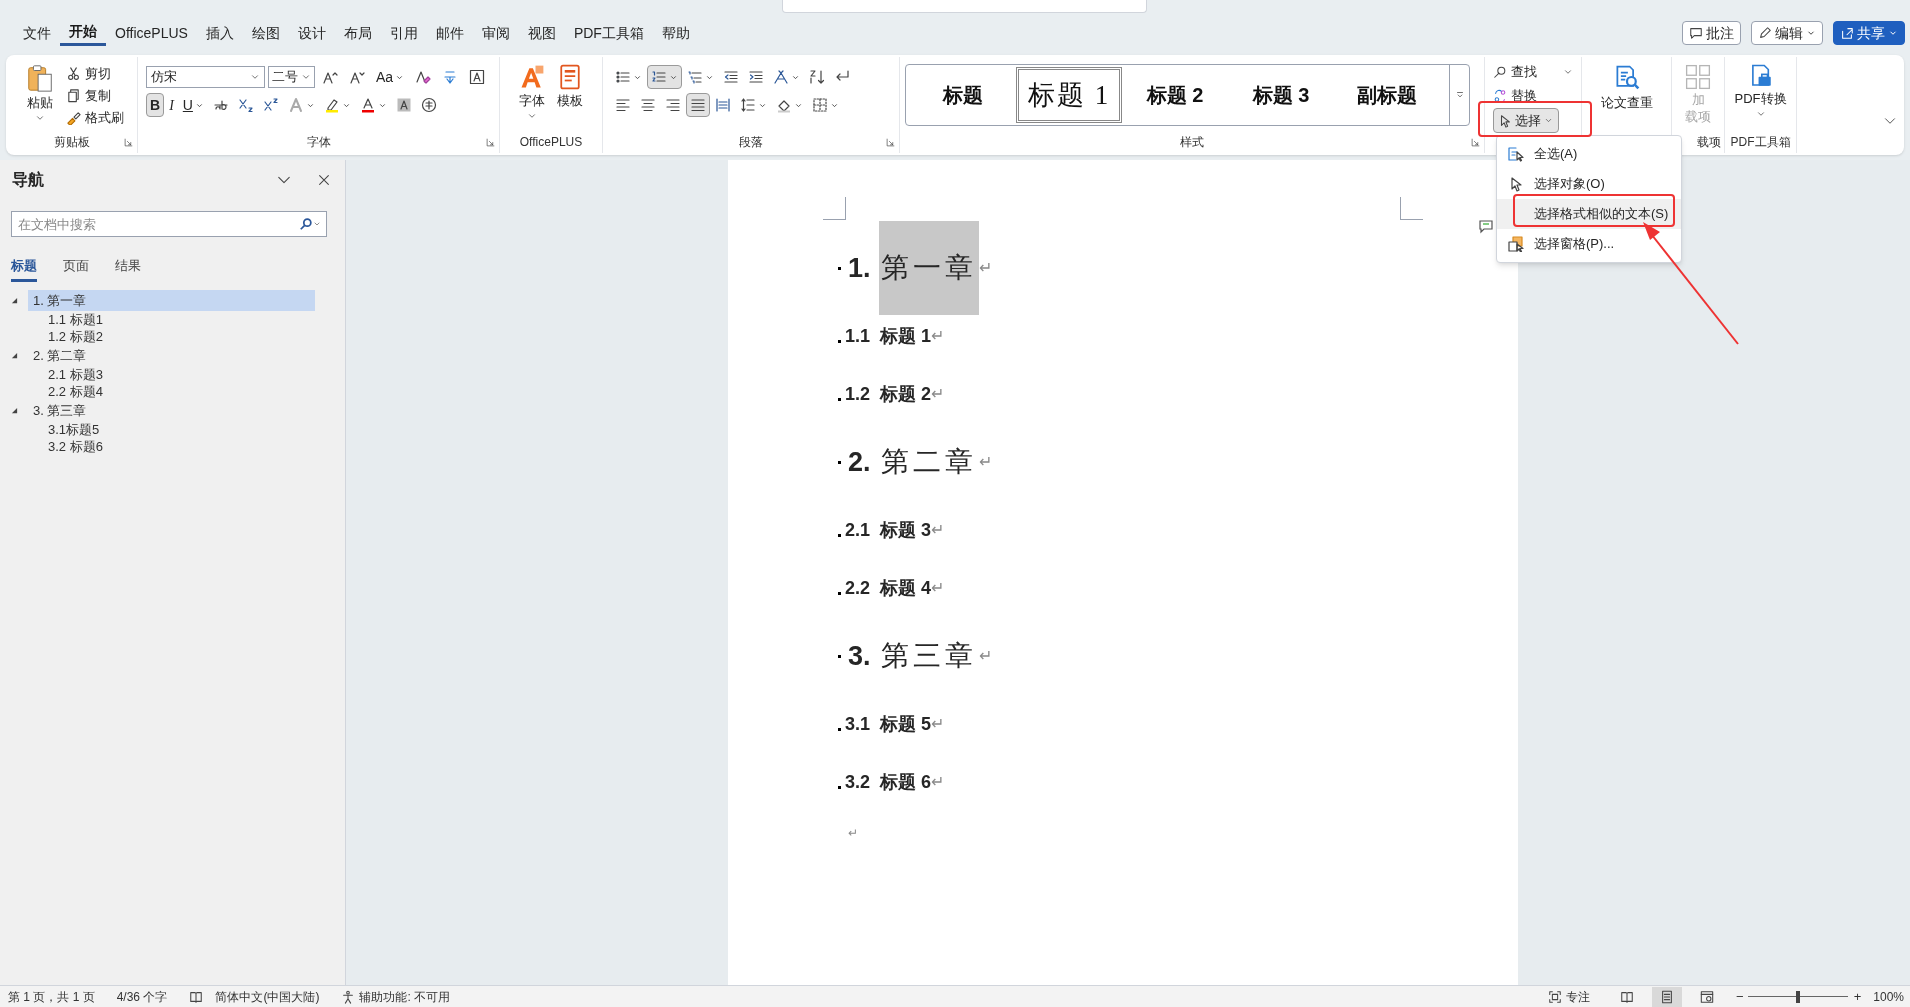  Describe the element at coordinates (1387, 95) in the screenshot. I see `style-item: 副标题` at that location.